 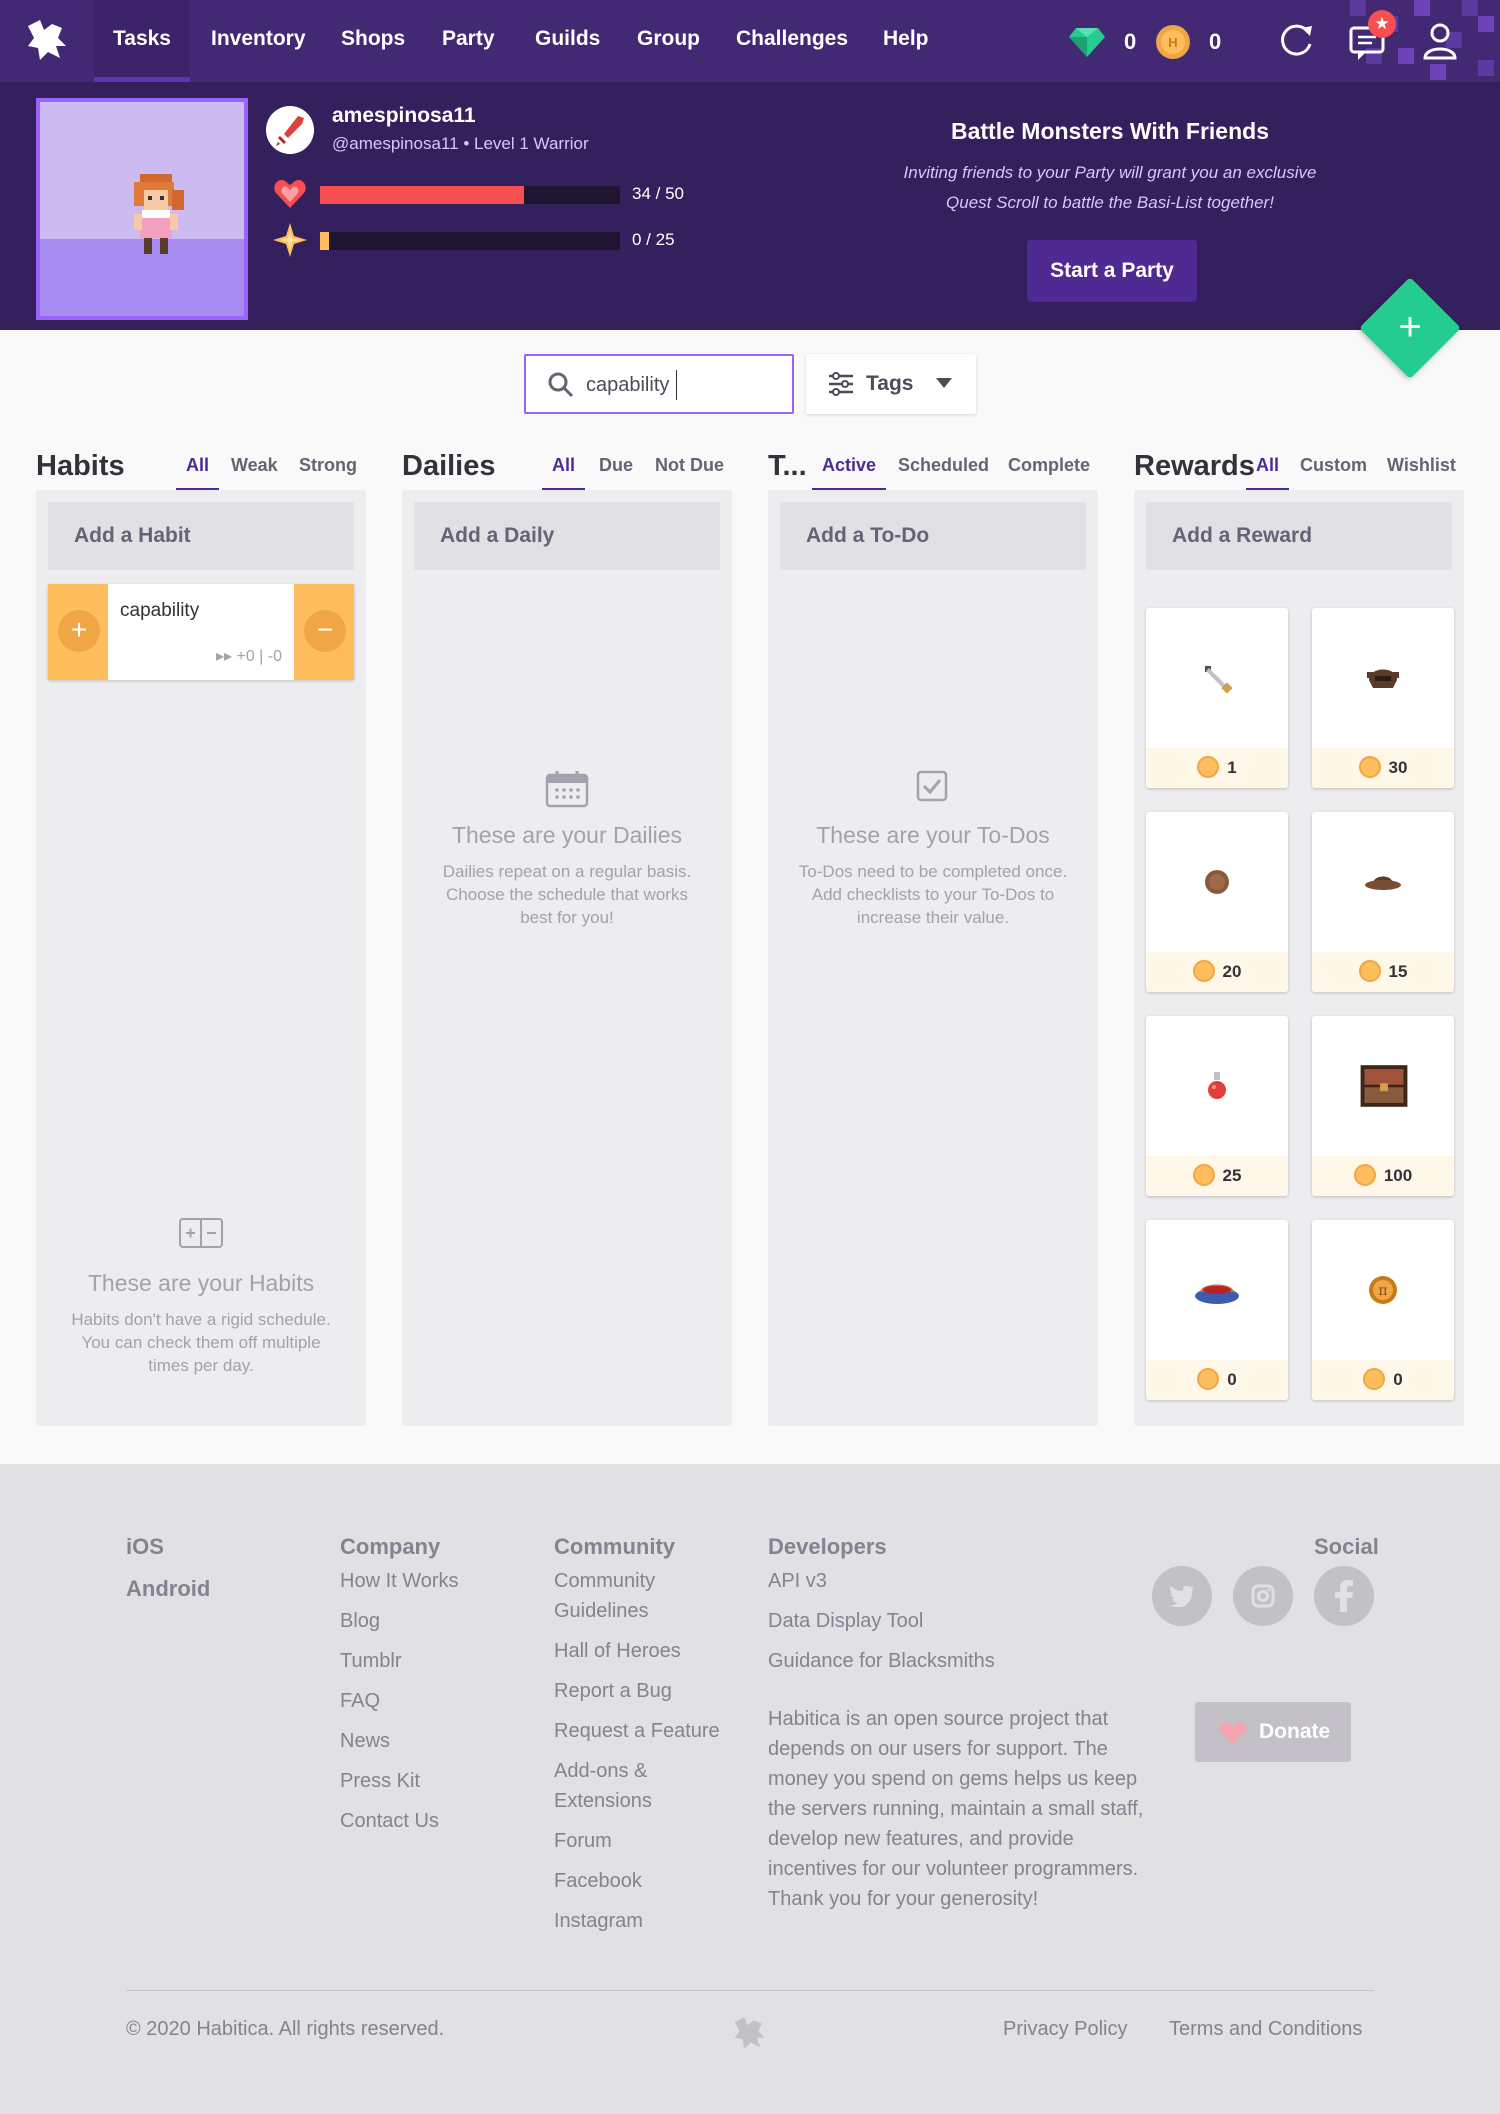 What do you see at coordinates (1299, 536) in the screenshot?
I see `add-reward-input: Add a Reward` at bounding box center [1299, 536].